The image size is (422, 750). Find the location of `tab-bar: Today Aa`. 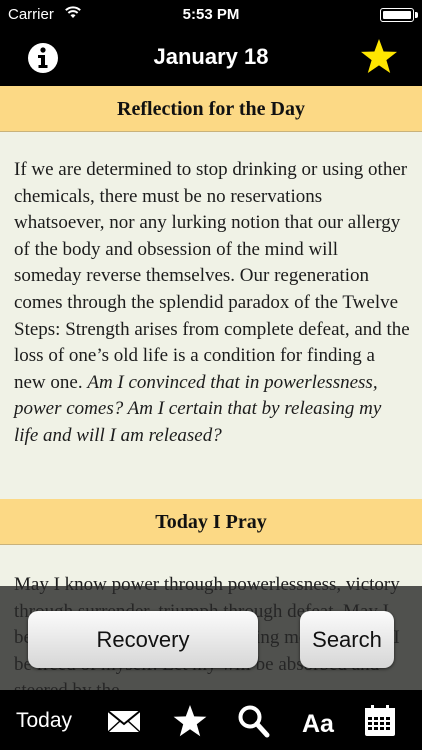

tab-bar: Today Aa is located at coordinates (211, 720).